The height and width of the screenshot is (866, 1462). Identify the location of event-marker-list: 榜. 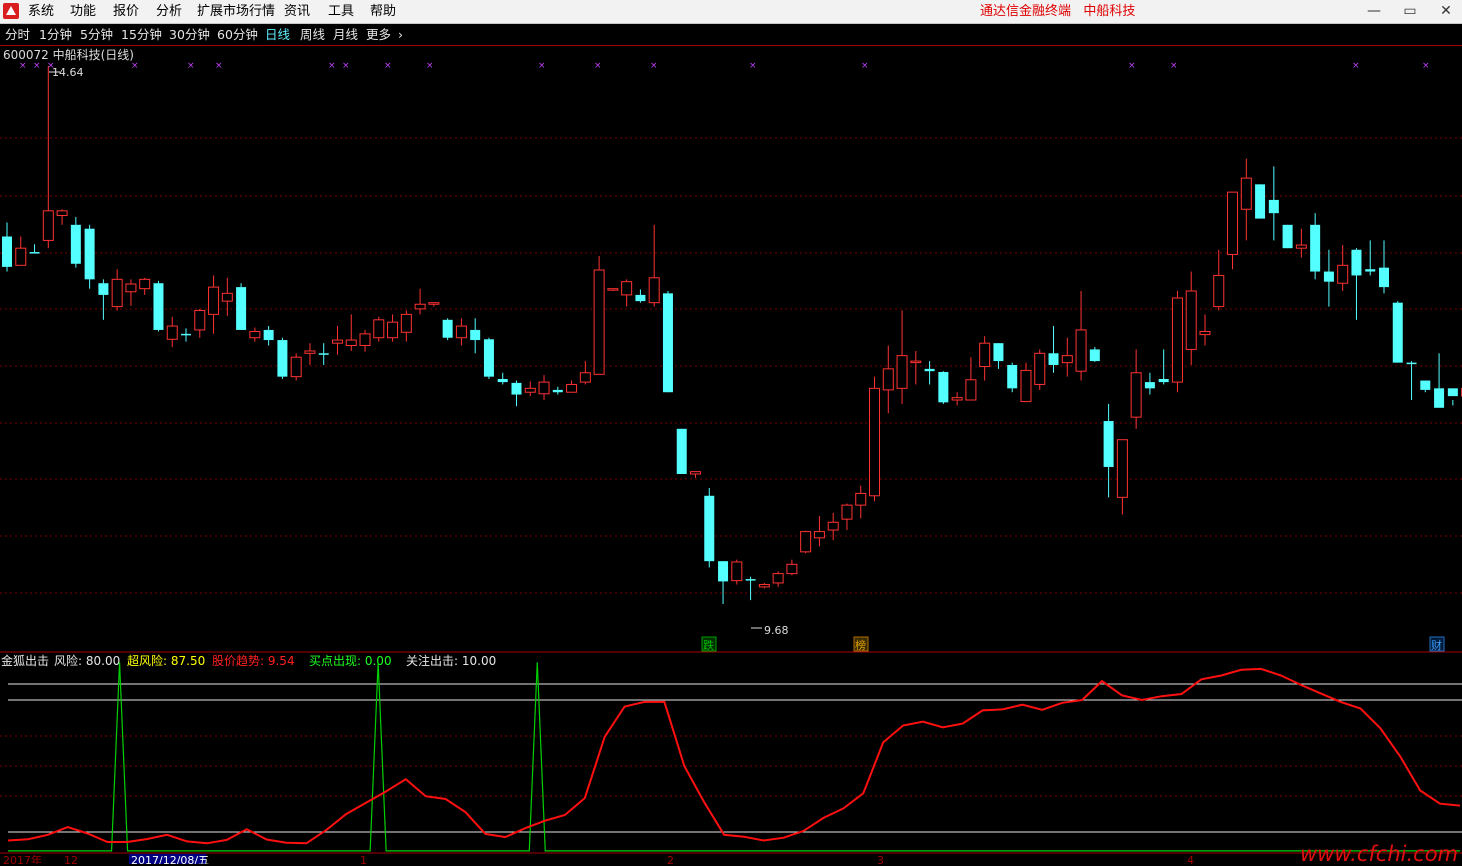
(861, 644).